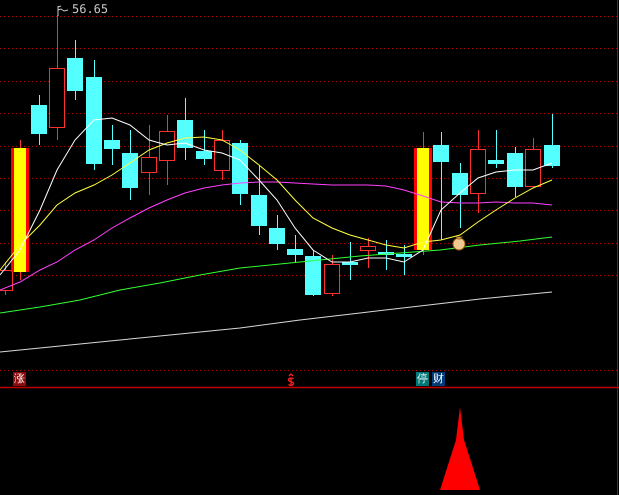 The height and width of the screenshot is (495, 619). Describe the element at coordinates (422, 379) in the screenshot. I see `signal-badge: 停` at that location.